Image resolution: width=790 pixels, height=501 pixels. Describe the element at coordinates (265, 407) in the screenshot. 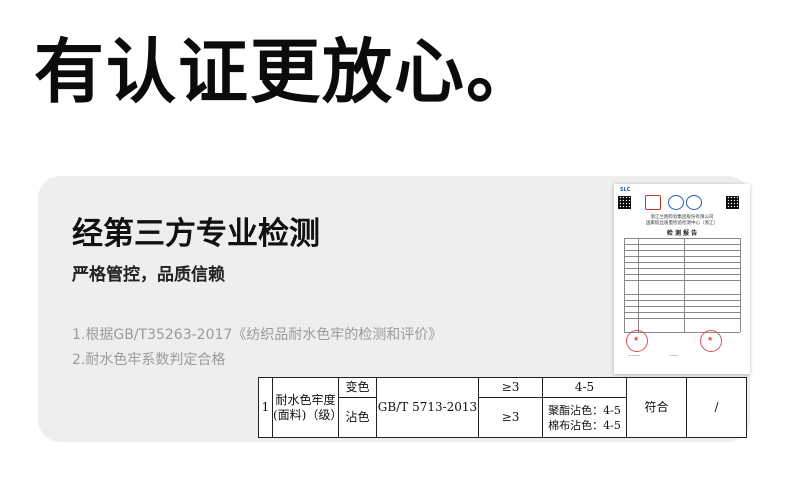

I see `row-index: 1` at that location.